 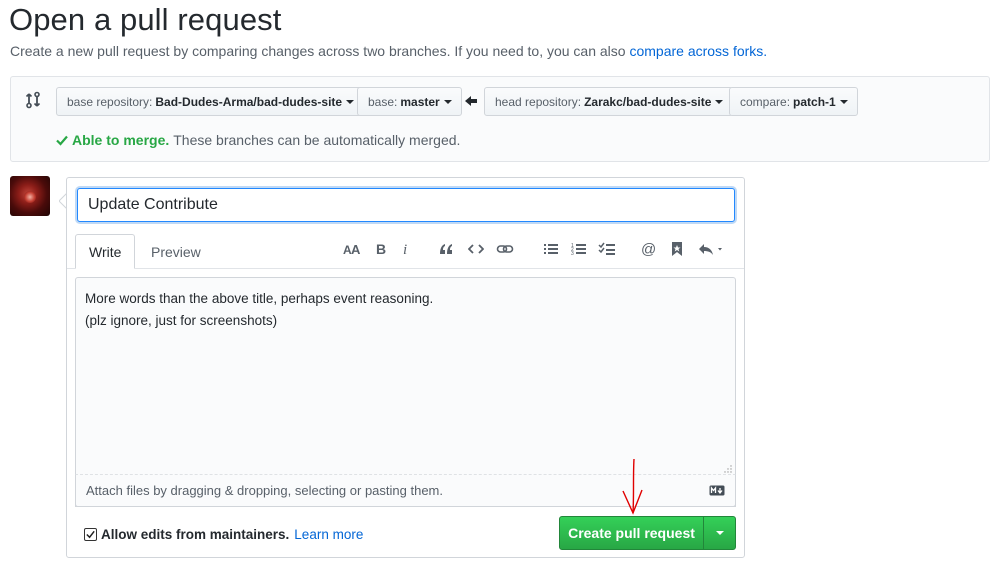 What do you see at coordinates (765, 101) in the screenshot?
I see `compare-branch-label: compare:` at bounding box center [765, 101].